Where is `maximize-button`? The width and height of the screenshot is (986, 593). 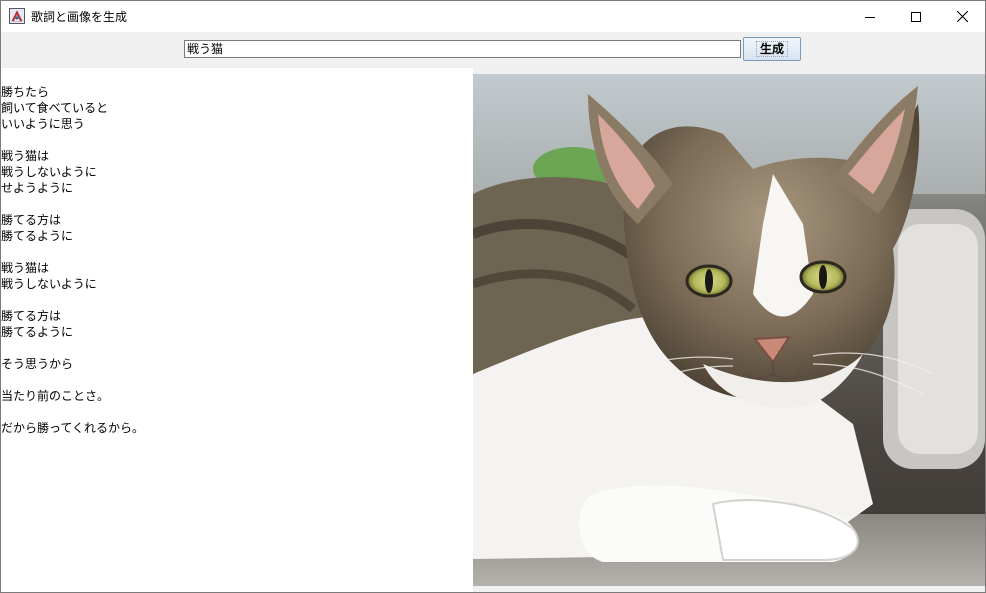 maximize-button is located at coordinates (916, 16).